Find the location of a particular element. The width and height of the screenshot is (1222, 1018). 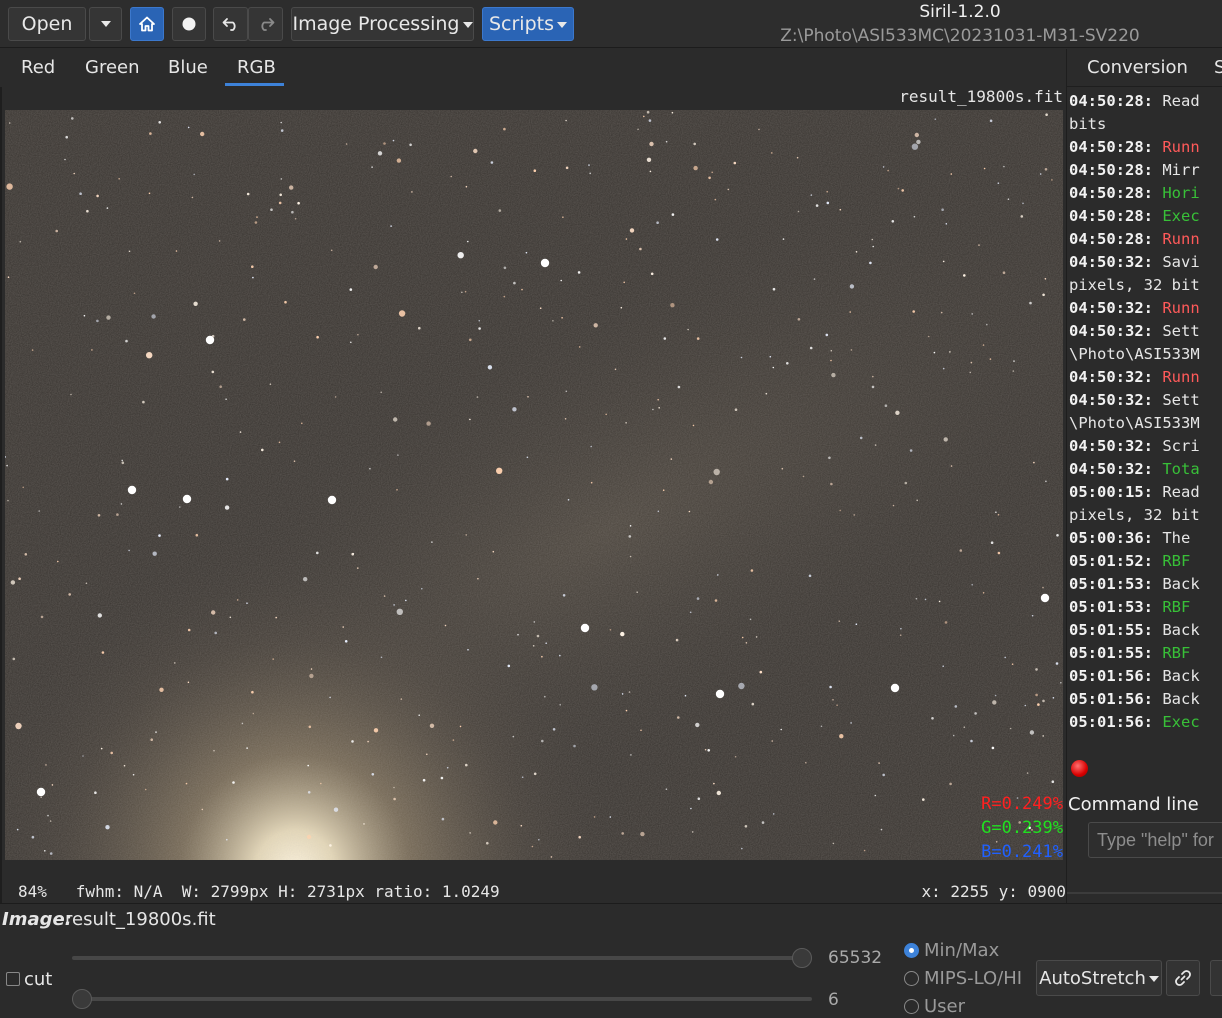

stop-icon is located at coordinates (1079, 768).